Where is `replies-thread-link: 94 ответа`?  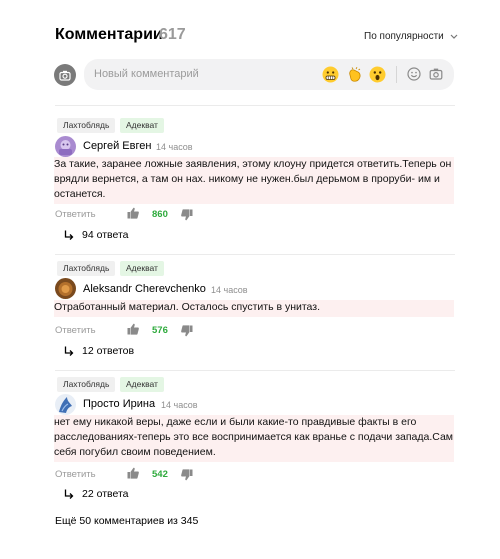
replies-thread-link: 94 ответа is located at coordinates (96, 235).